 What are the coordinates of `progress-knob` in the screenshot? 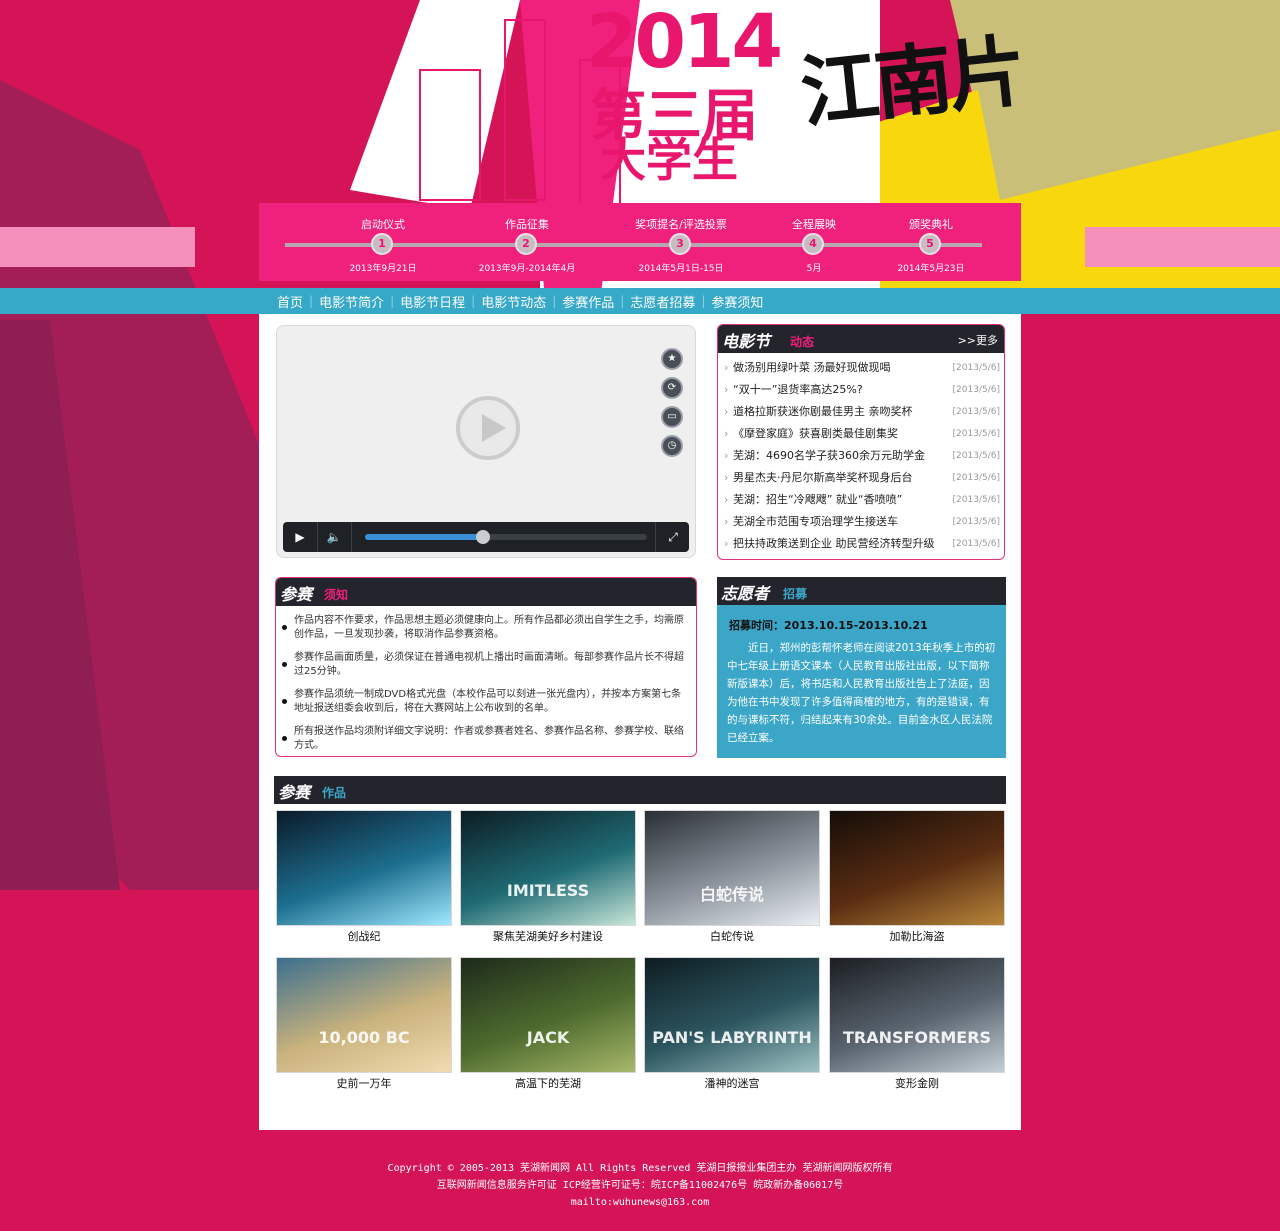 It's located at (483, 537).